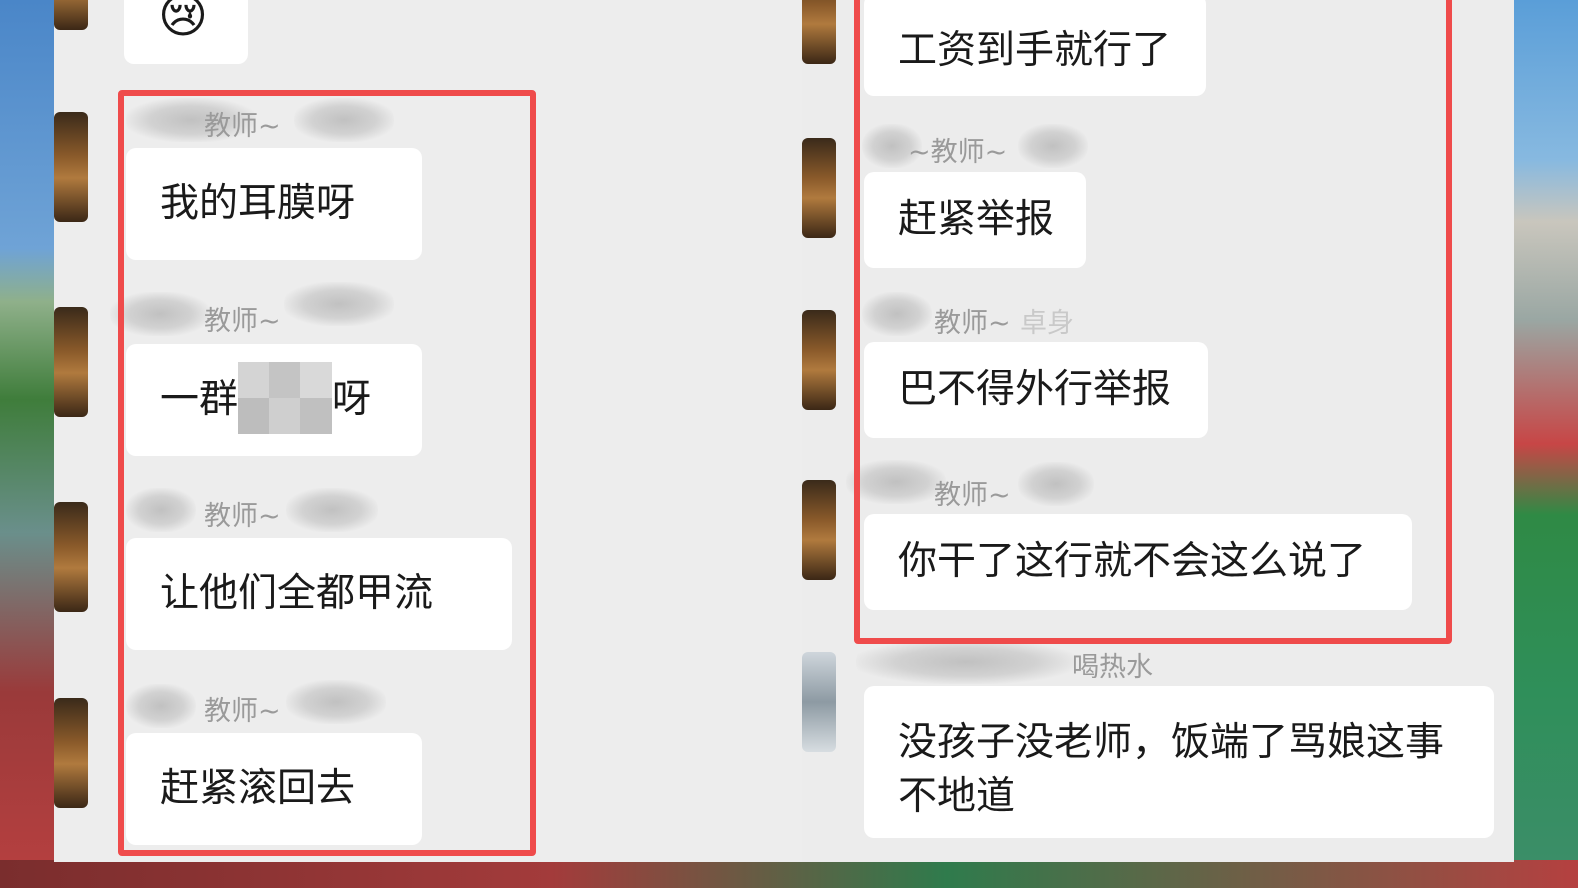 The width and height of the screenshot is (1578, 888). I want to click on crying-face-emoji: 😢, so click(183, 22).